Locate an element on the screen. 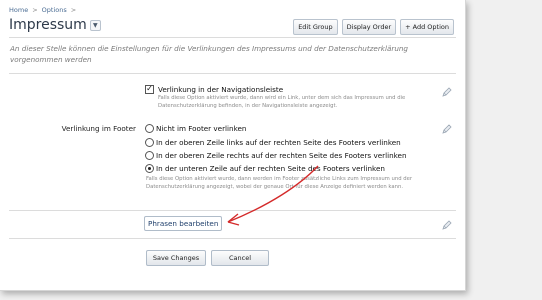 The image size is (542, 300). page-title: Impressum ▼ is located at coordinates (55, 25).